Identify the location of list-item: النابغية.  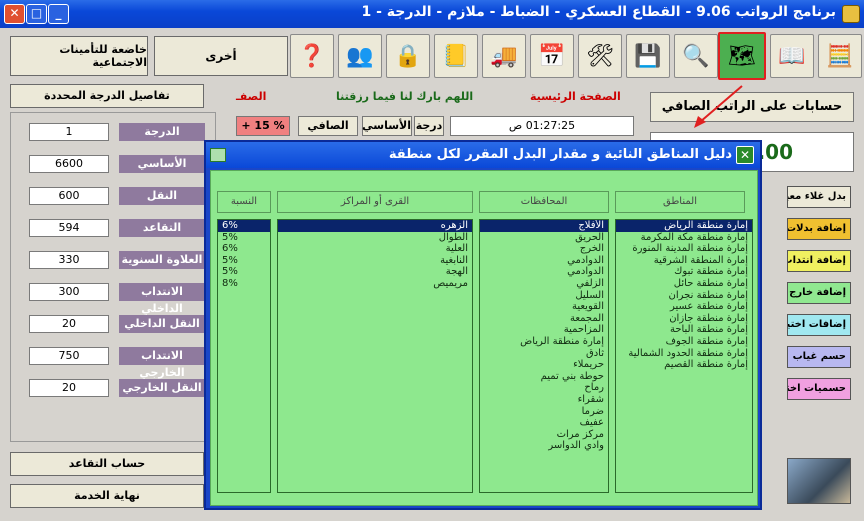
(375, 261).